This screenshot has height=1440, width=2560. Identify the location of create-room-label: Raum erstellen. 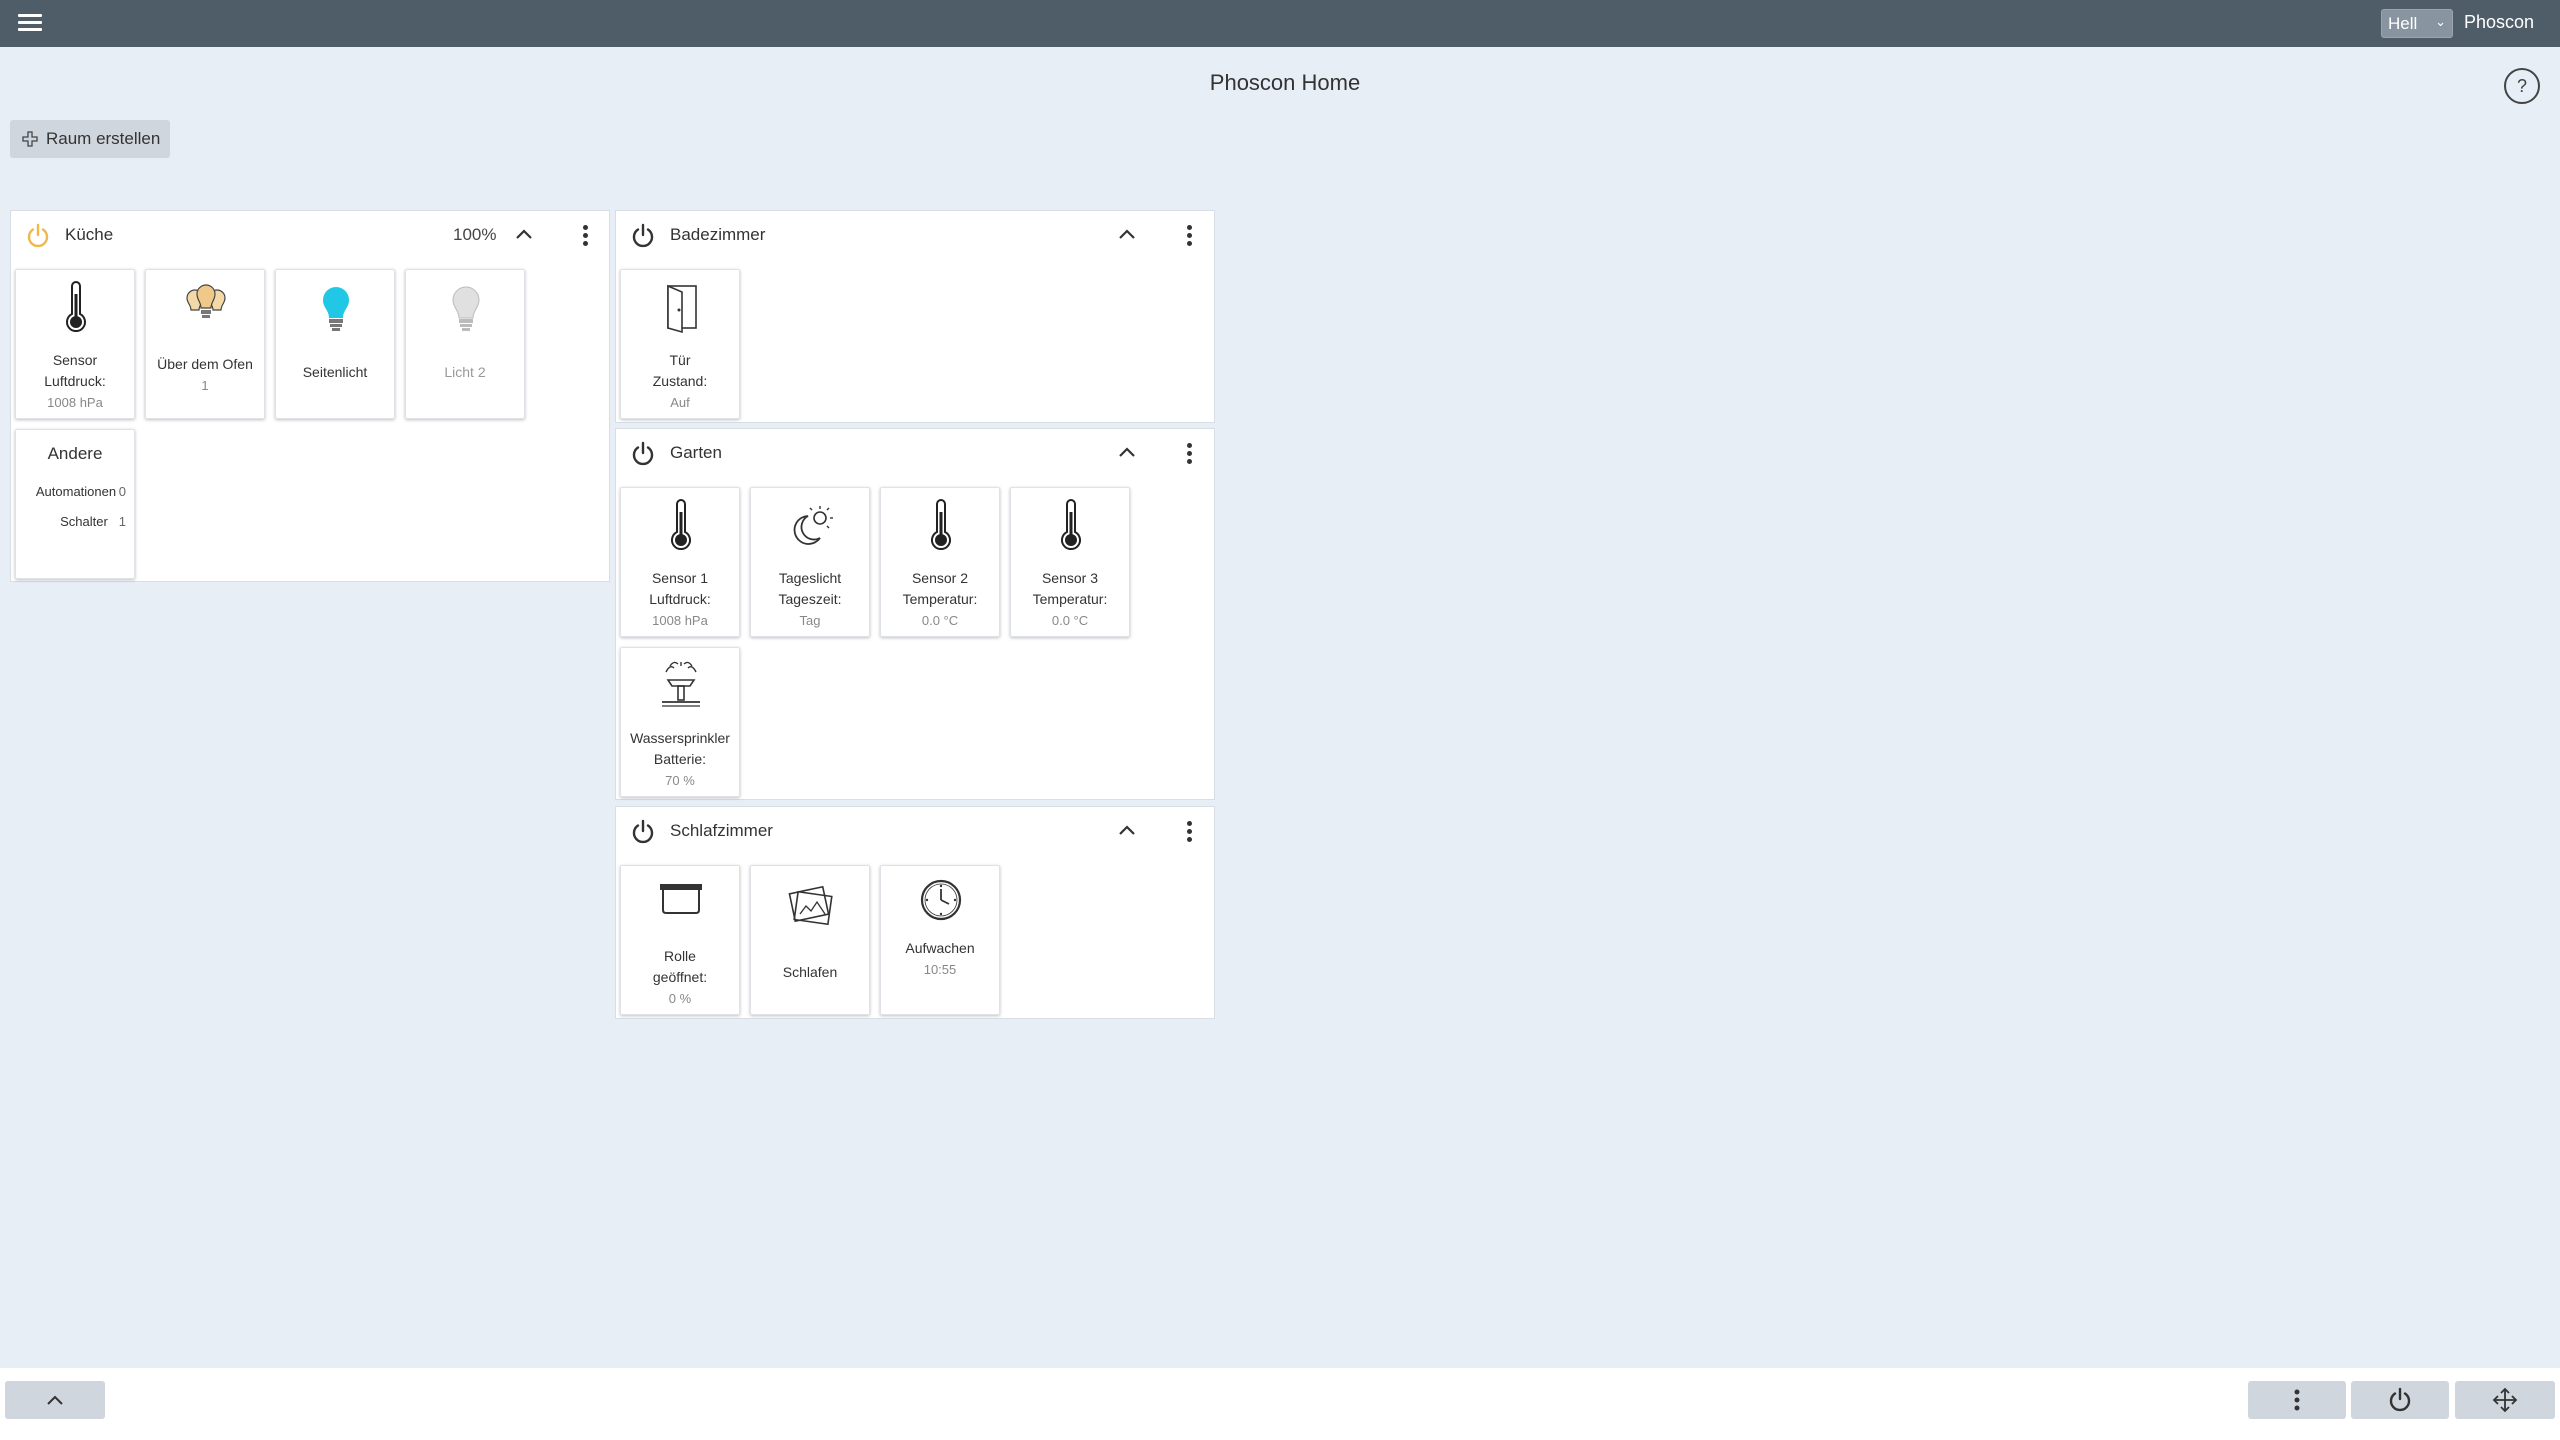
(103, 138).